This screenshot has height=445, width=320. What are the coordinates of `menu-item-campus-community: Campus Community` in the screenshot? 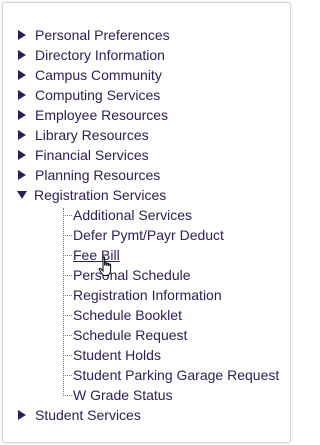 It's located at (90, 75).